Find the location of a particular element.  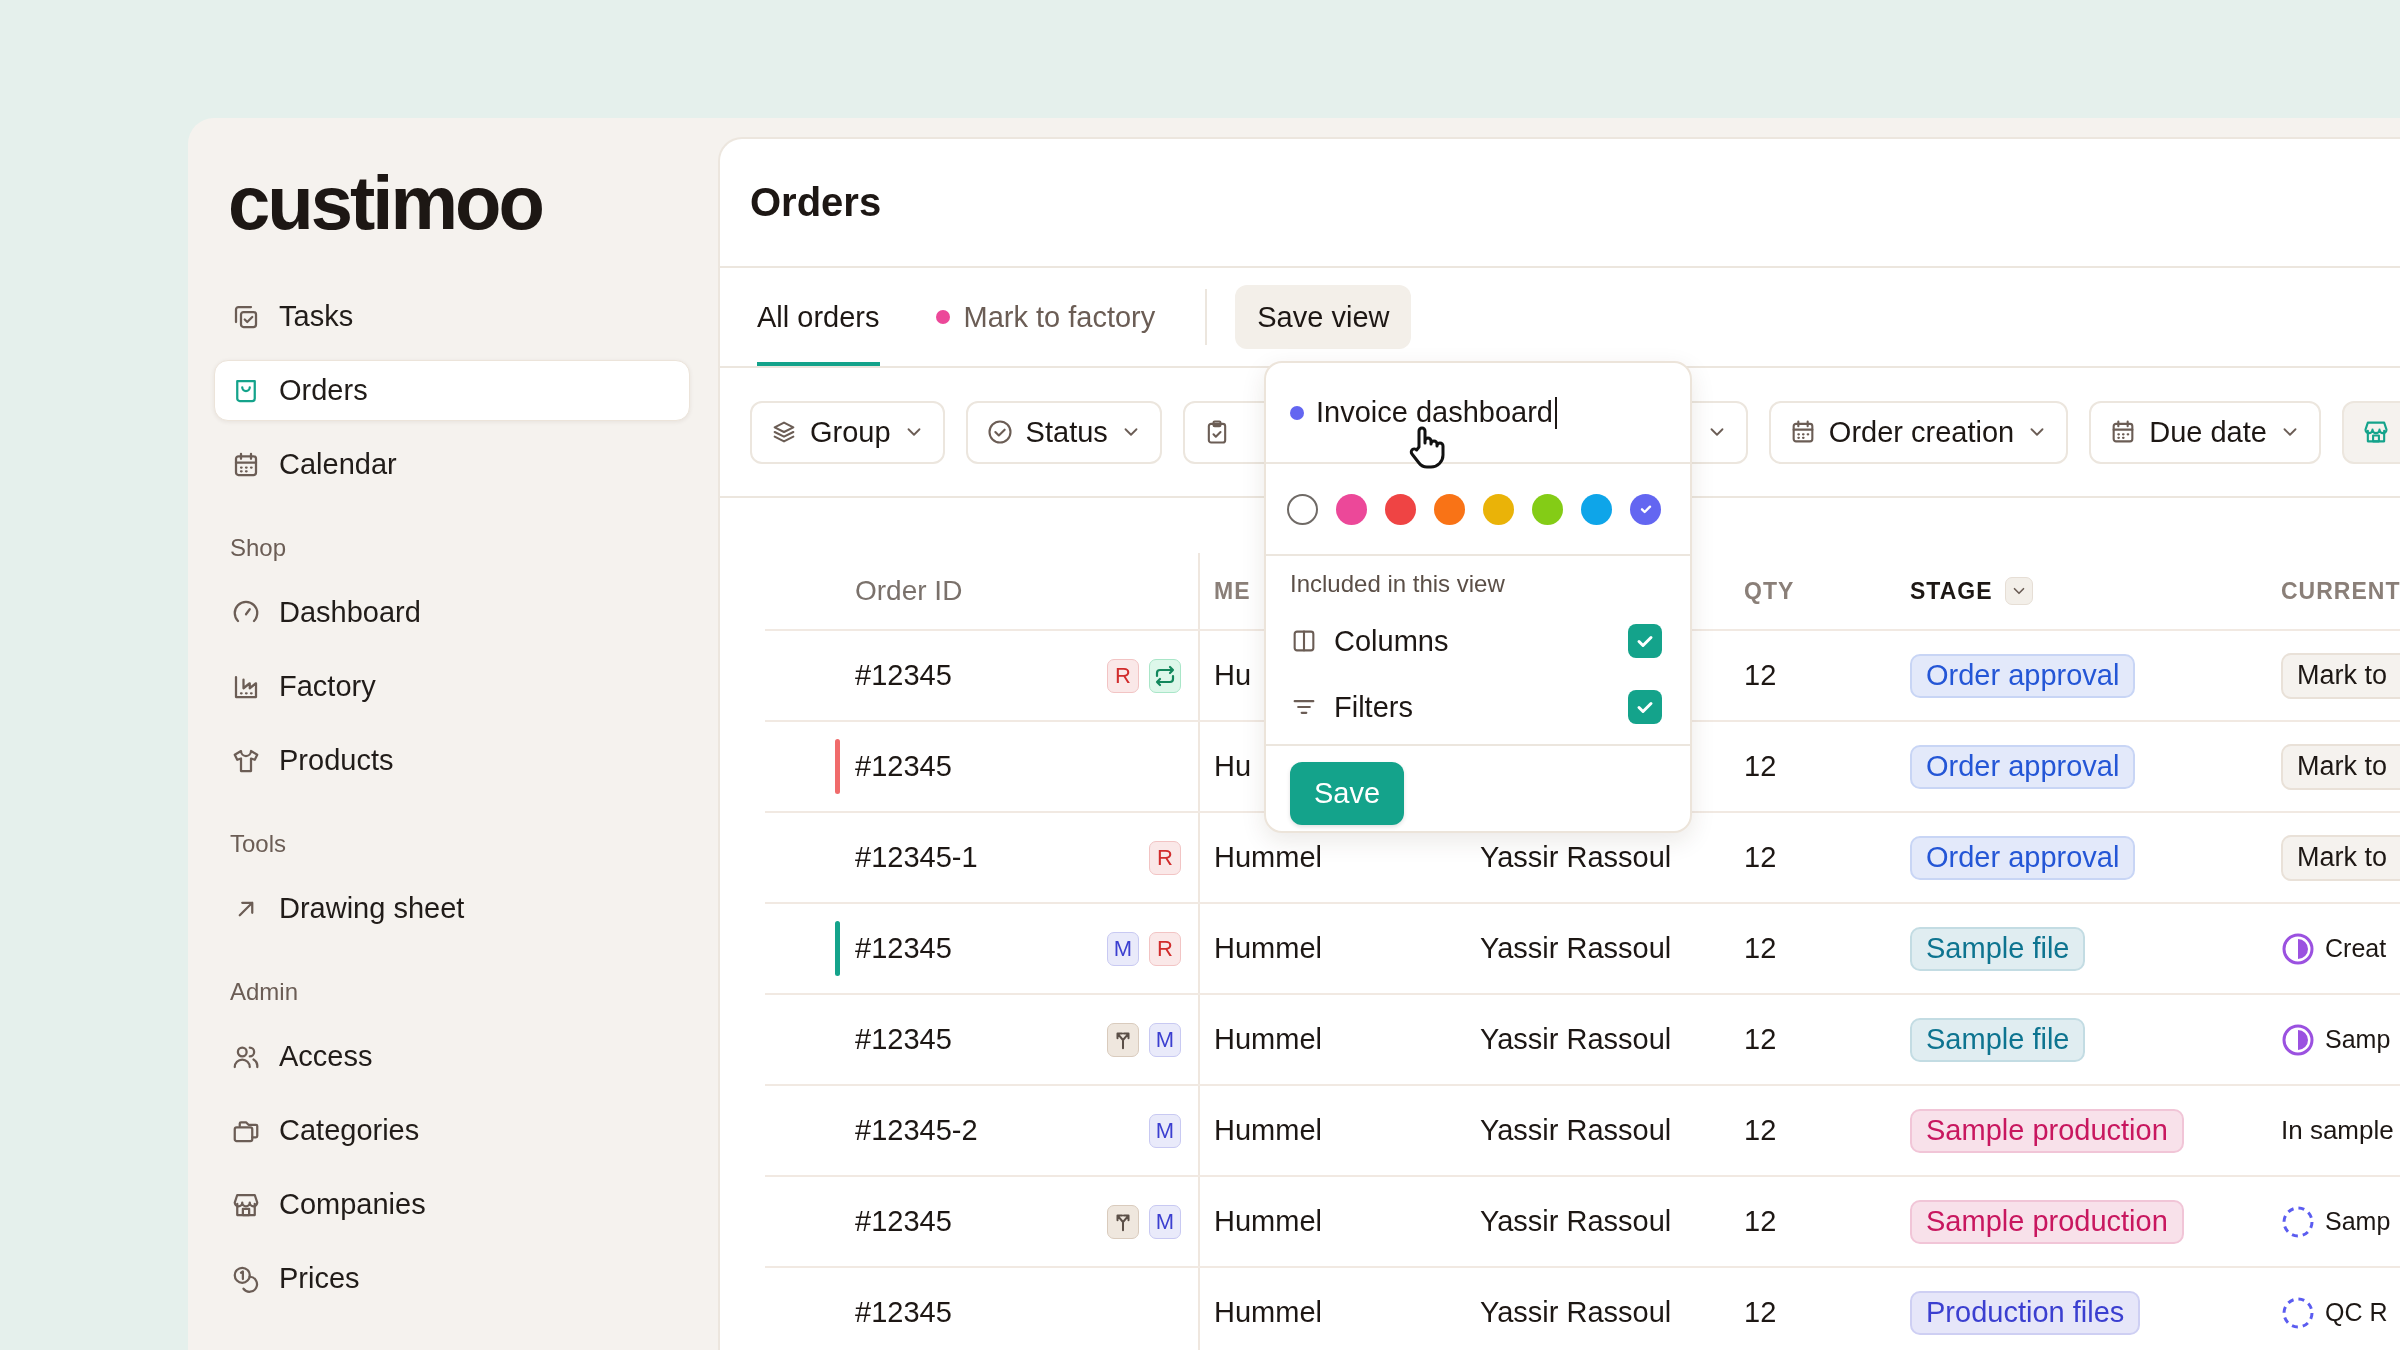

logo: custimoo is located at coordinates (384, 203).